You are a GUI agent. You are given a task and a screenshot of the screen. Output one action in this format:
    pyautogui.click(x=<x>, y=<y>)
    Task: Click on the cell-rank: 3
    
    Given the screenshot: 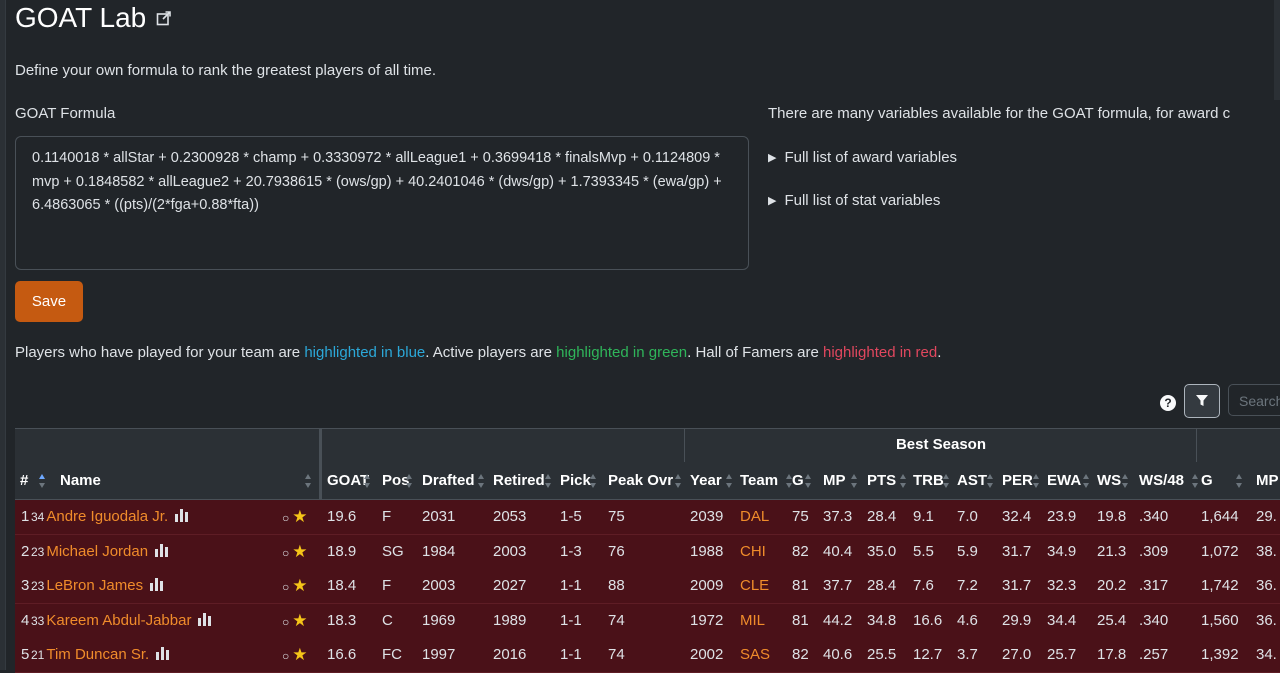 What is the action you would take?
    pyautogui.click(x=25, y=585)
    